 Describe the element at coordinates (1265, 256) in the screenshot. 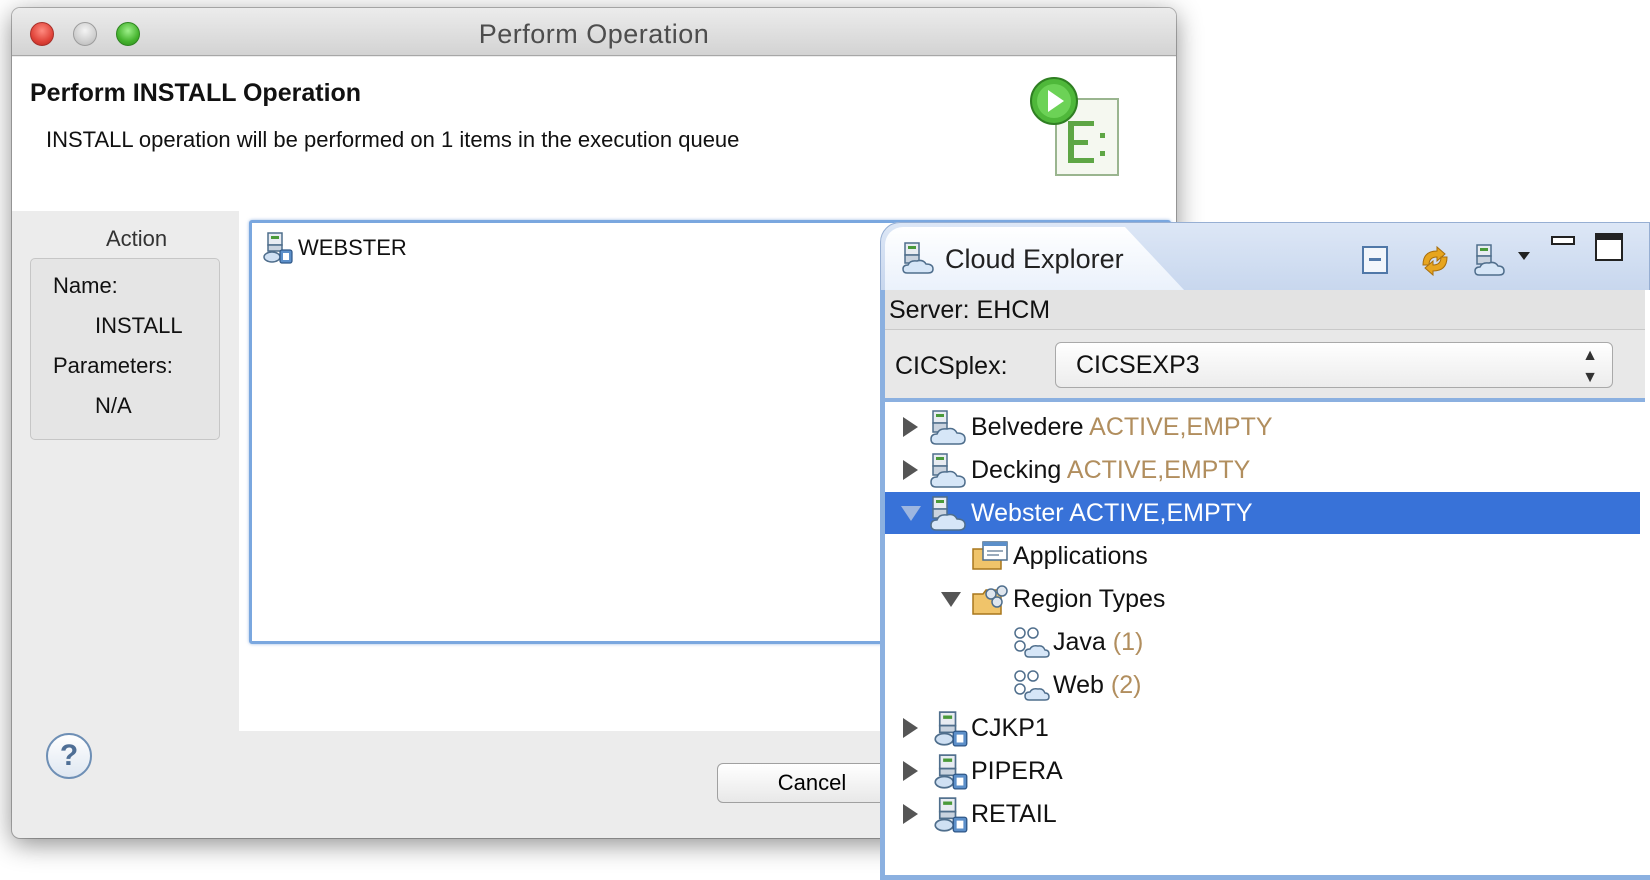

I see `view-tab-strip: Cloud Explorer` at that location.